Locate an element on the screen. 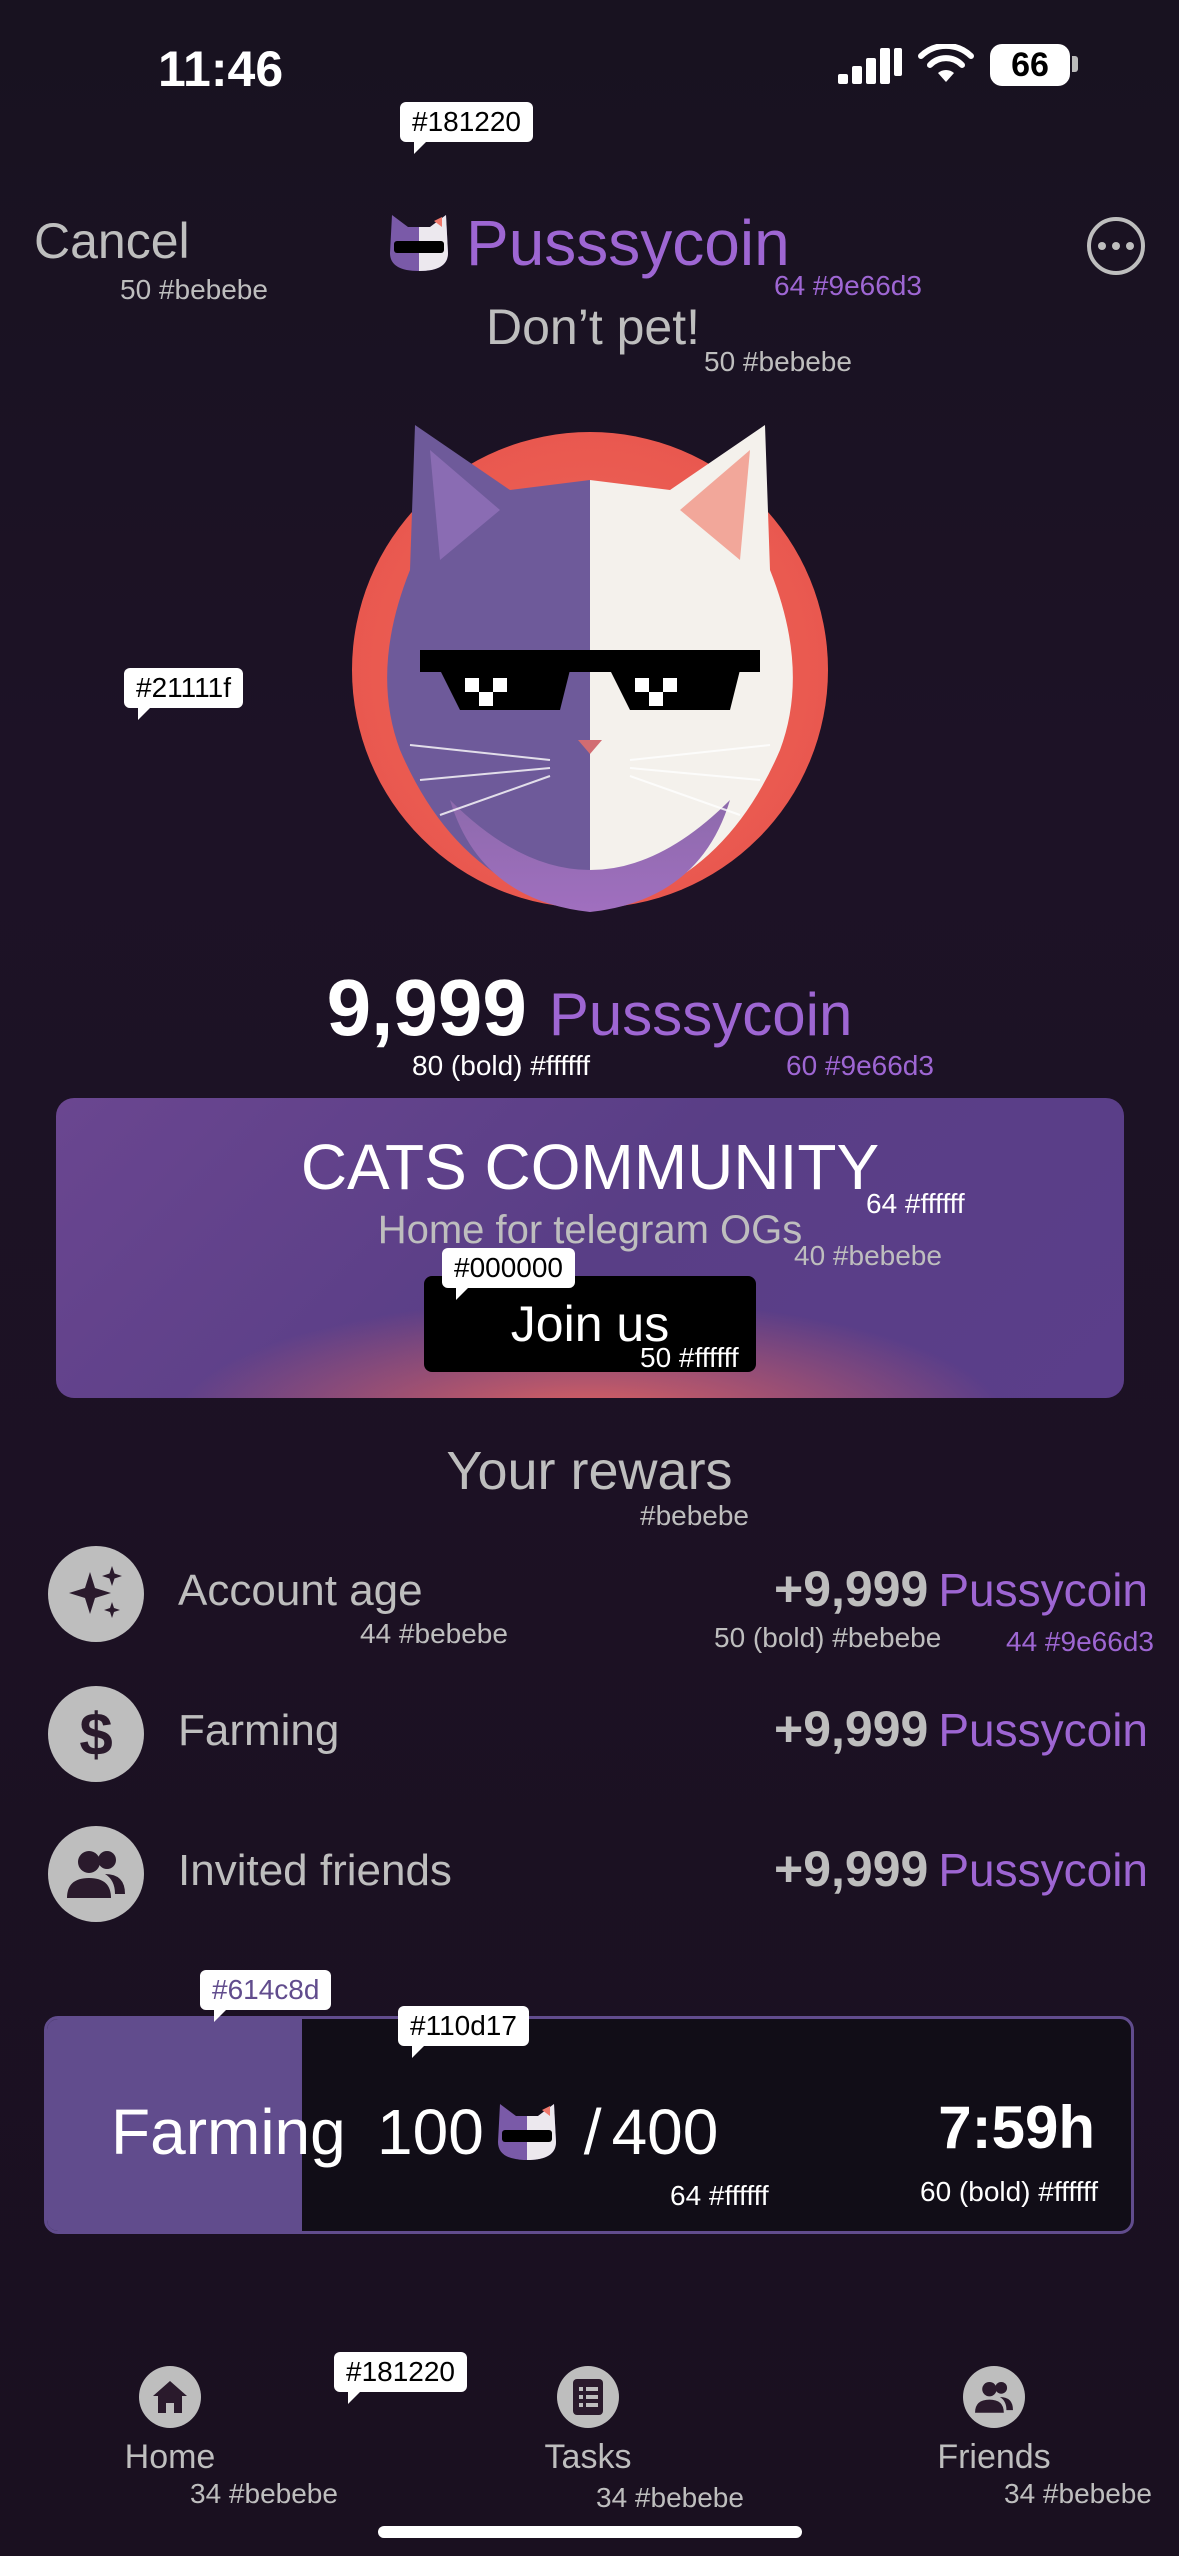  balance-unit: Pusssycoin is located at coordinates (700, 1014).